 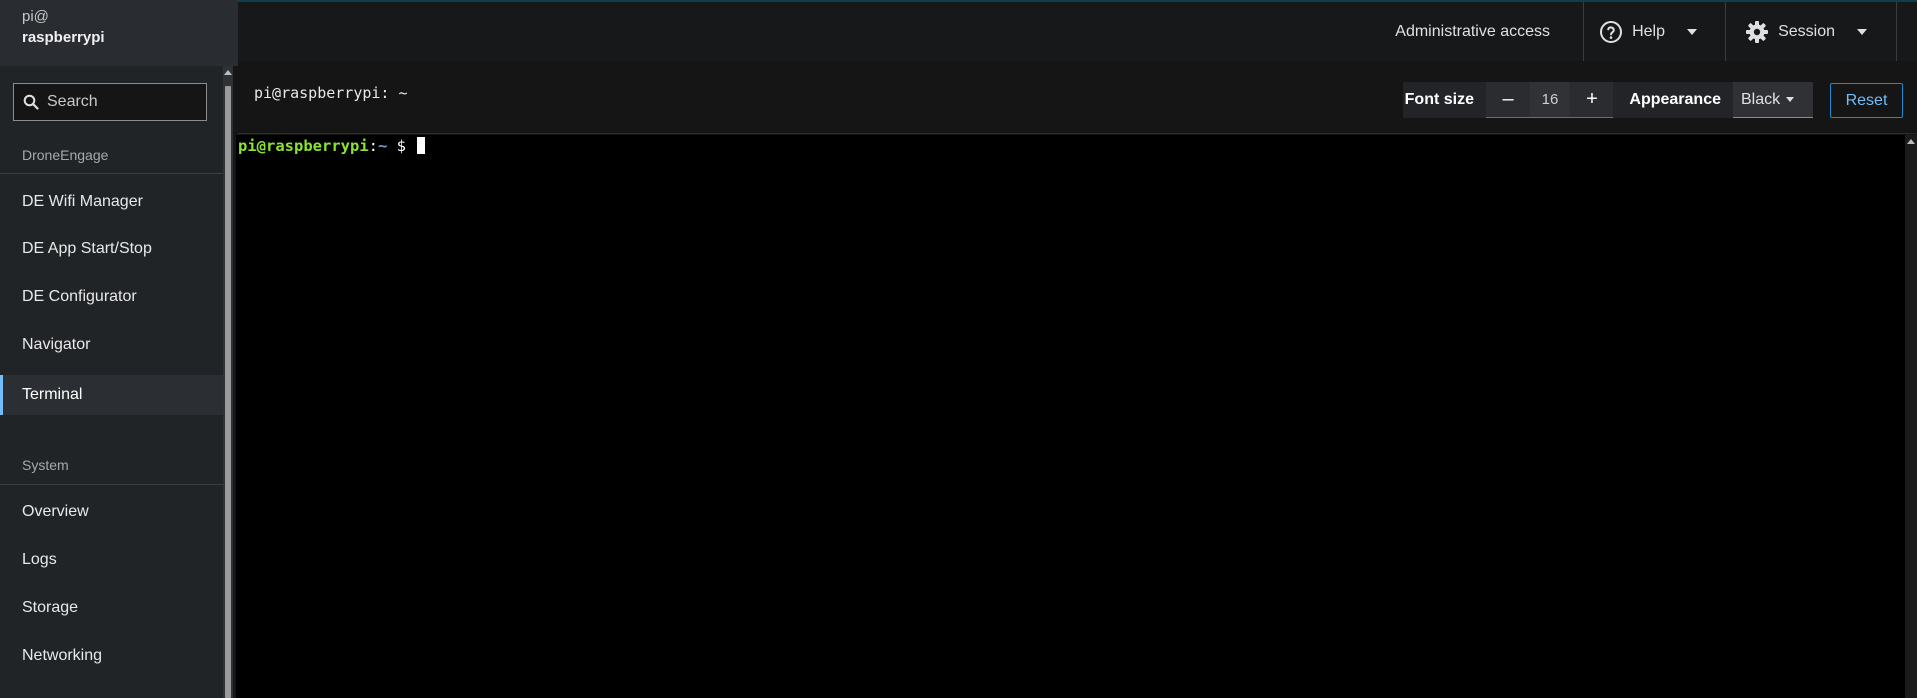 I want to click on appearance-selected-value: Black, so click(x=1761, y=99).